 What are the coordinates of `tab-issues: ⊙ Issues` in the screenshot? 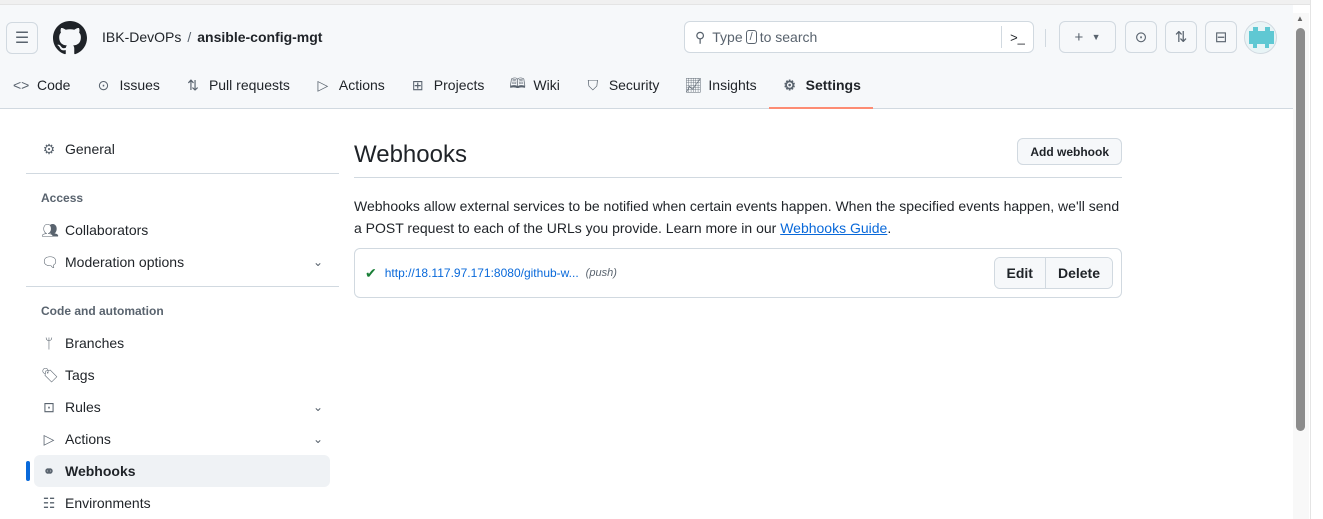 It's located at (126, 85).